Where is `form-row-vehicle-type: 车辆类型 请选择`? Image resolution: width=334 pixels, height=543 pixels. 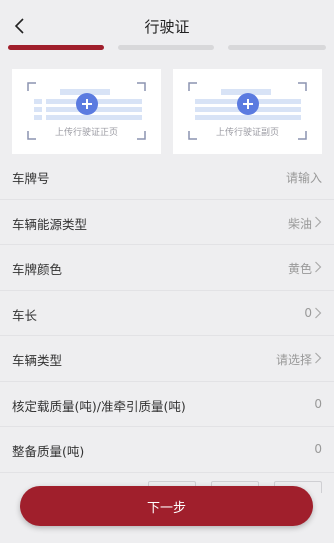 form-row-vehicle-type: 车辆类型 请选择 is located at coordinates (167, 359).